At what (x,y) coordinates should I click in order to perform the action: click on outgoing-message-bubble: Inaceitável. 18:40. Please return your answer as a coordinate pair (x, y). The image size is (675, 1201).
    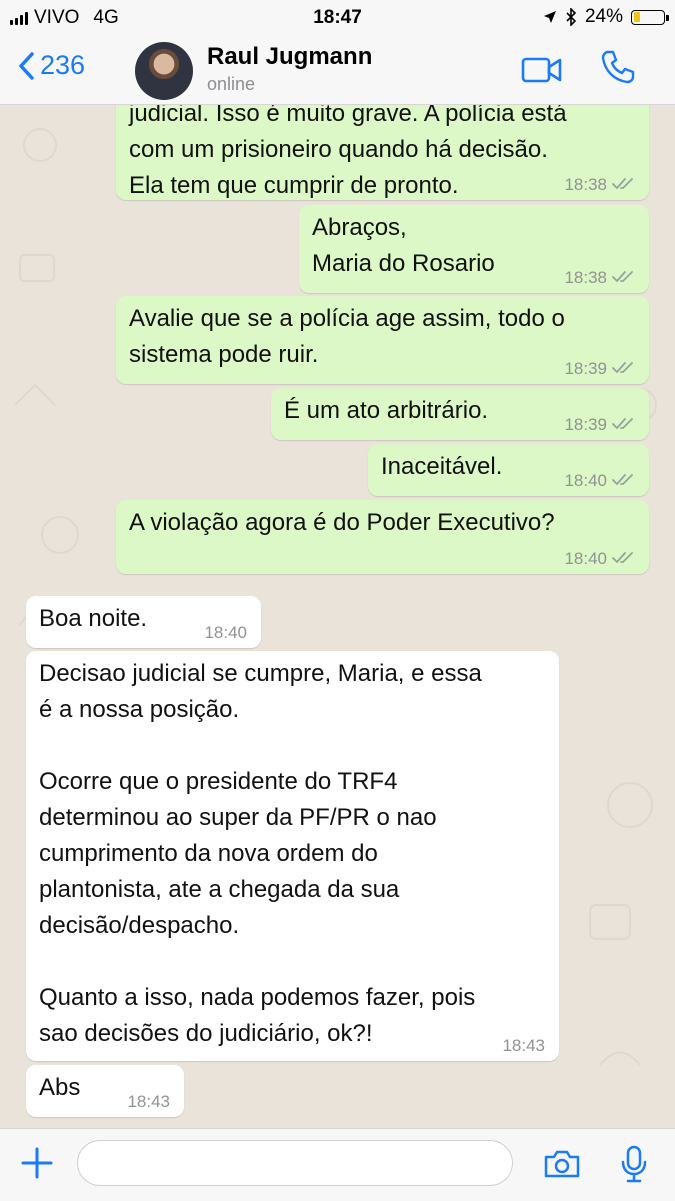
    Looking at the image, I should click on (508, 470).